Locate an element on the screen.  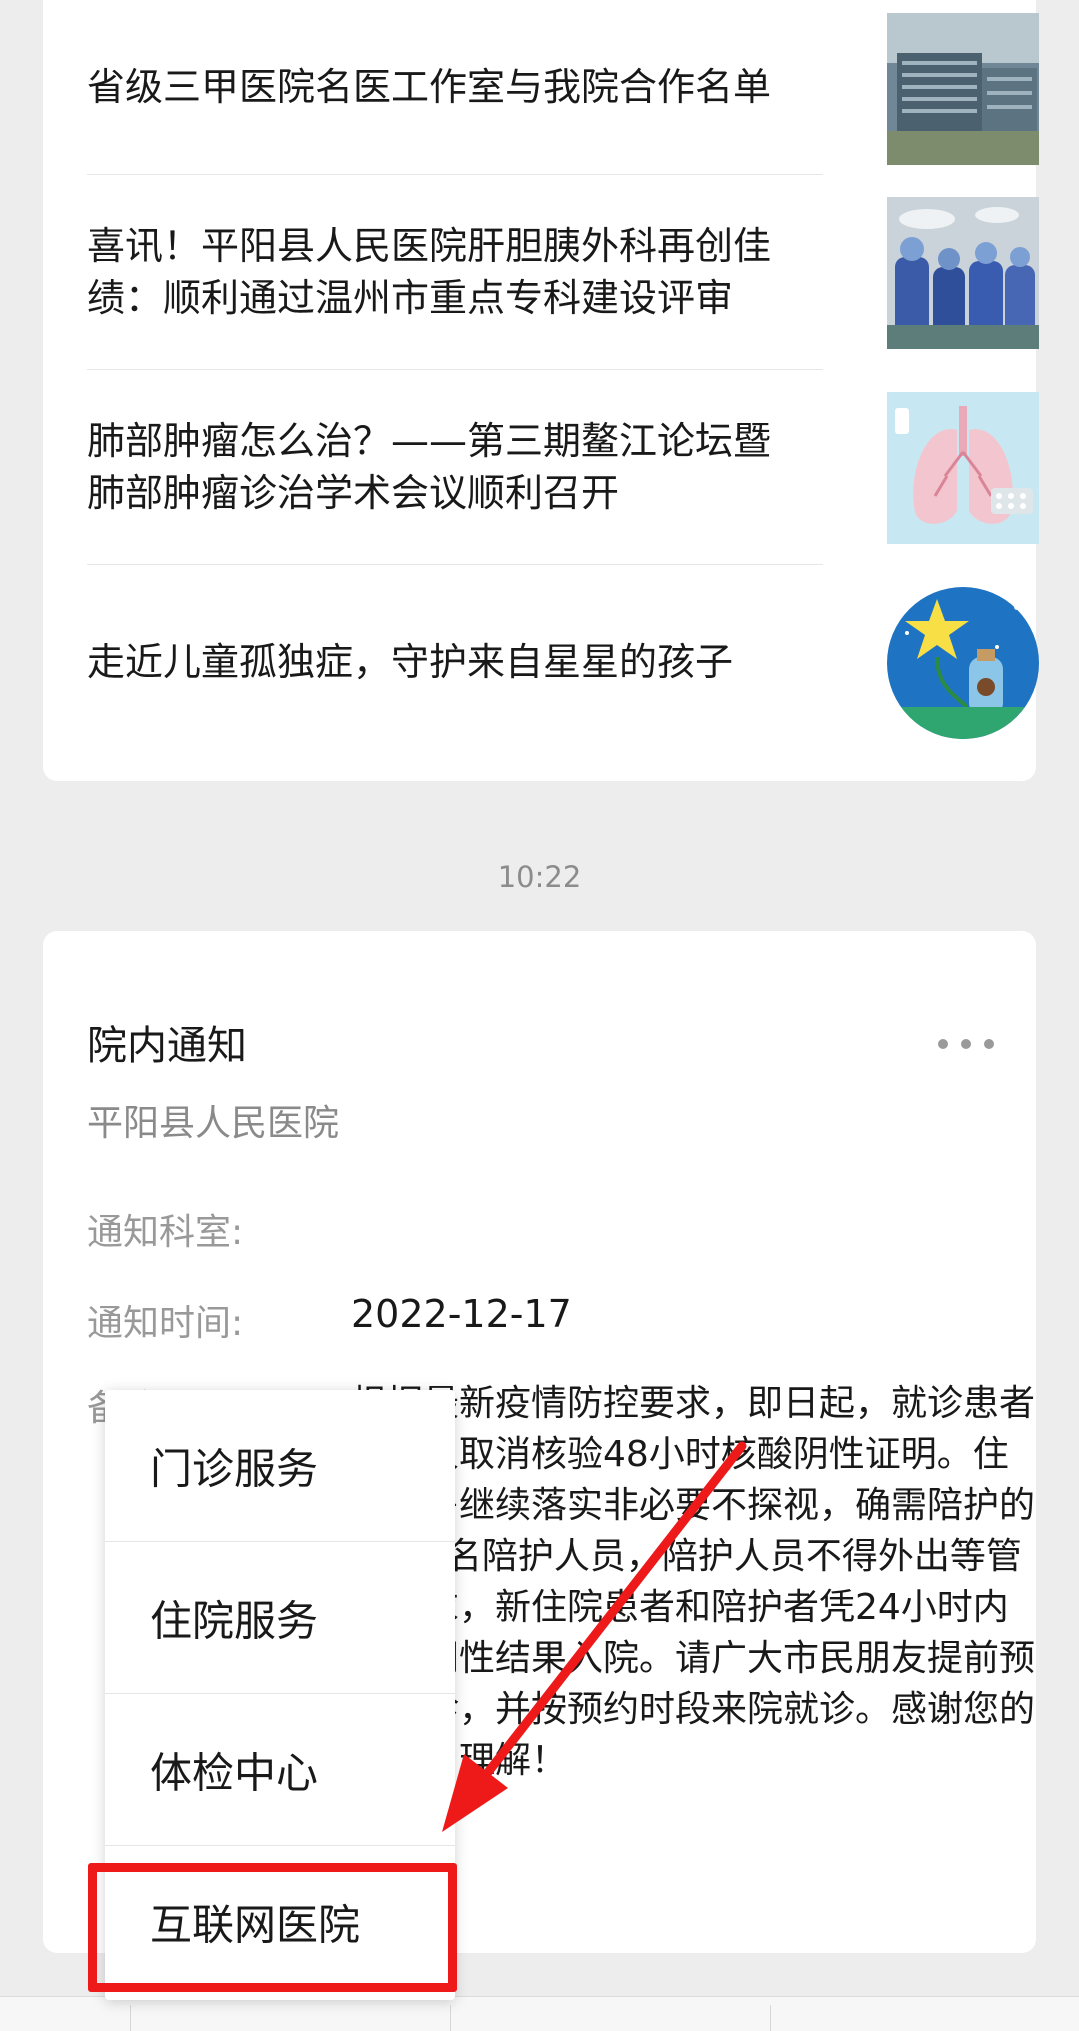
article-item: 省级三甲医院名医工作室与我院合作名单 is located at coordinates (563, 87).